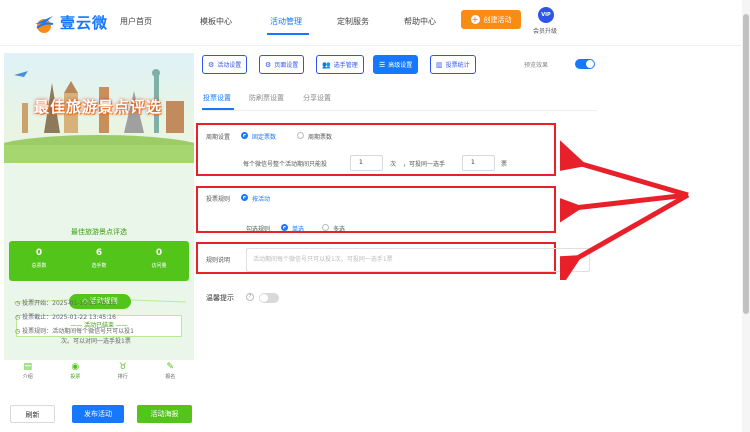 The image size is (750, 432). What do you see at coordinates (339, 228) in the screenshot?
I see `radio-multiple-choice-label: 多选` at bounding box center [339, 228].